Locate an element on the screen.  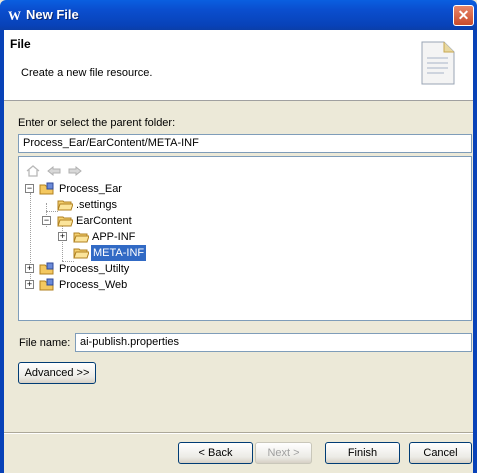
finish-button: Finish is located at coordinates (362, 453).